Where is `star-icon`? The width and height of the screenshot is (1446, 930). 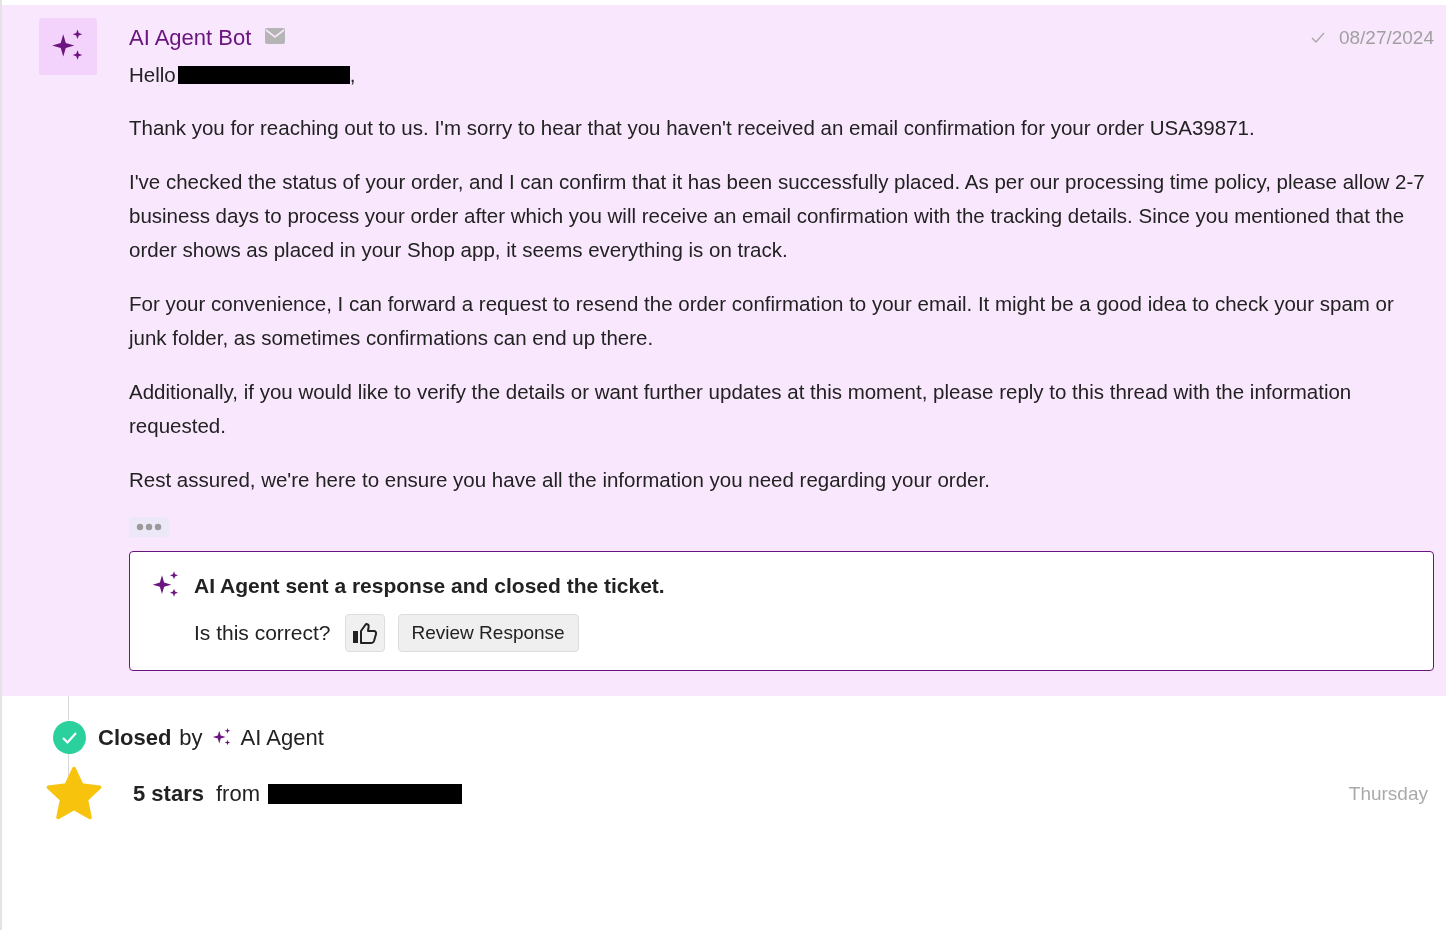 star-icon is located at coordinates (74, 794).